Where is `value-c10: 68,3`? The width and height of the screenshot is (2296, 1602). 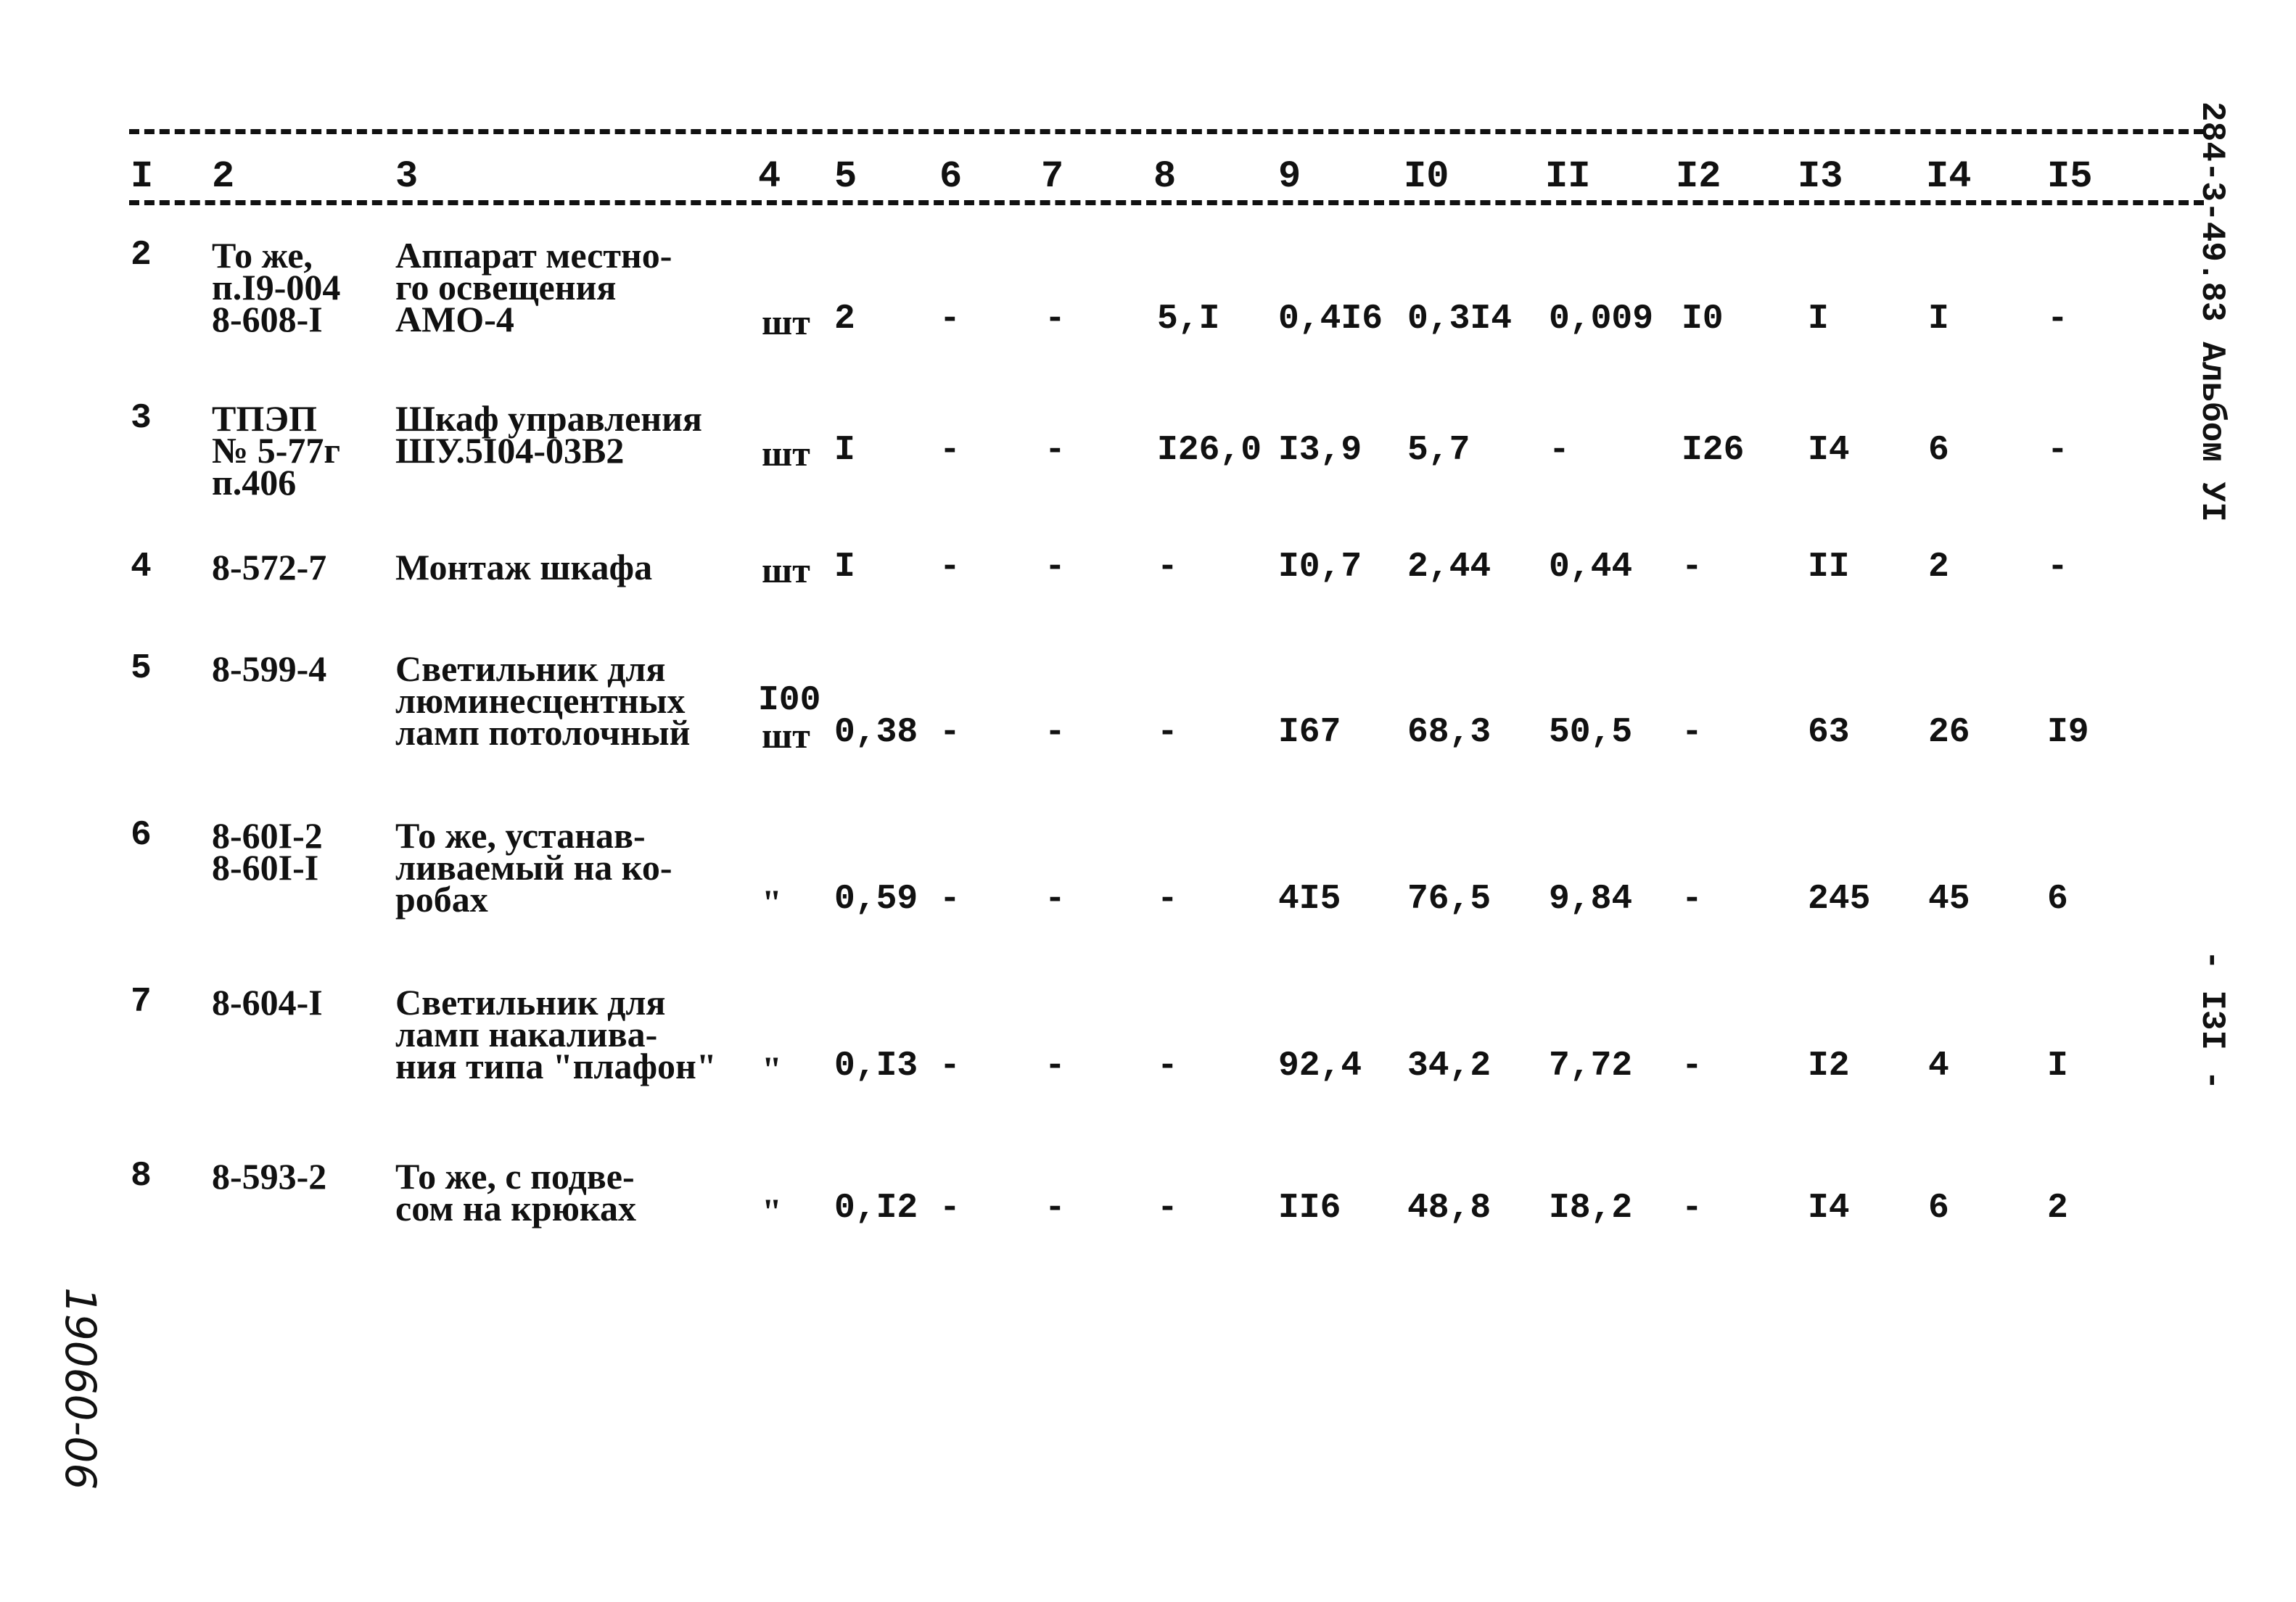 value-c10: 68,3 is located at coordinates (1449, 732).